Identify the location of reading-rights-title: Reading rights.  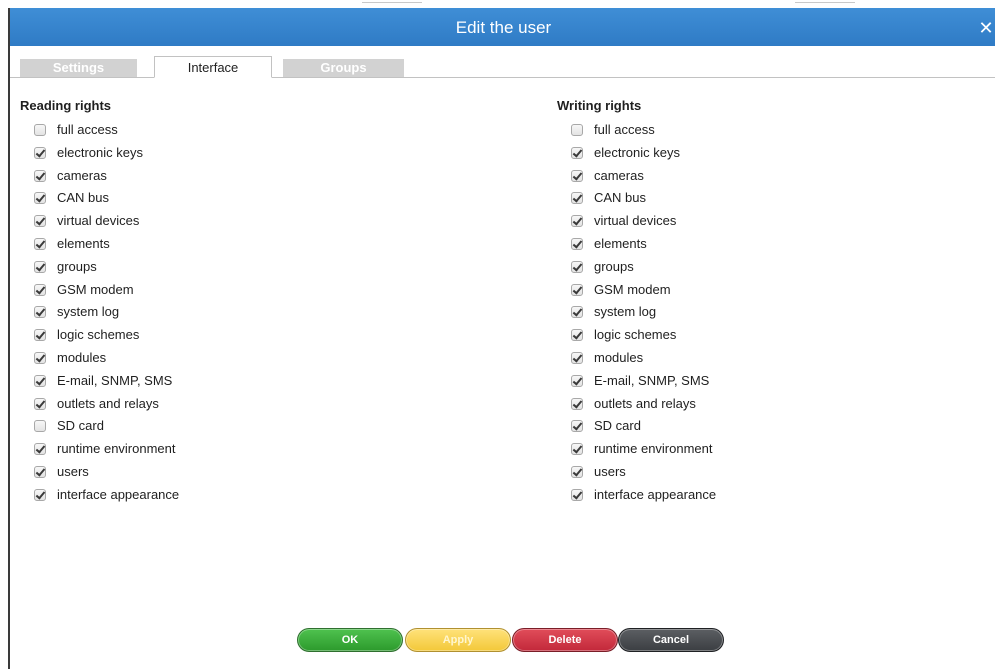
(66, 105).